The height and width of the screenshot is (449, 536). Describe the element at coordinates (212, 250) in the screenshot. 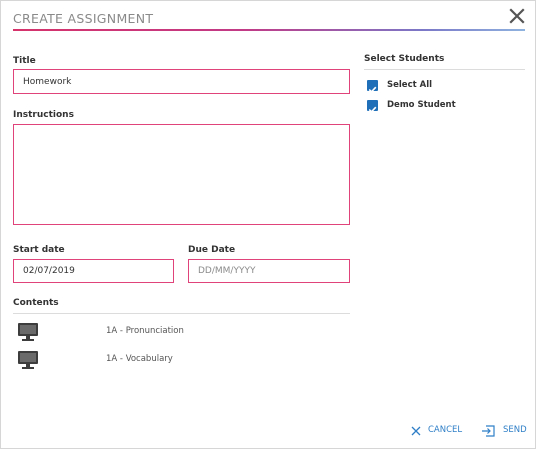

I see `due-date-label: Due Date` at that location.